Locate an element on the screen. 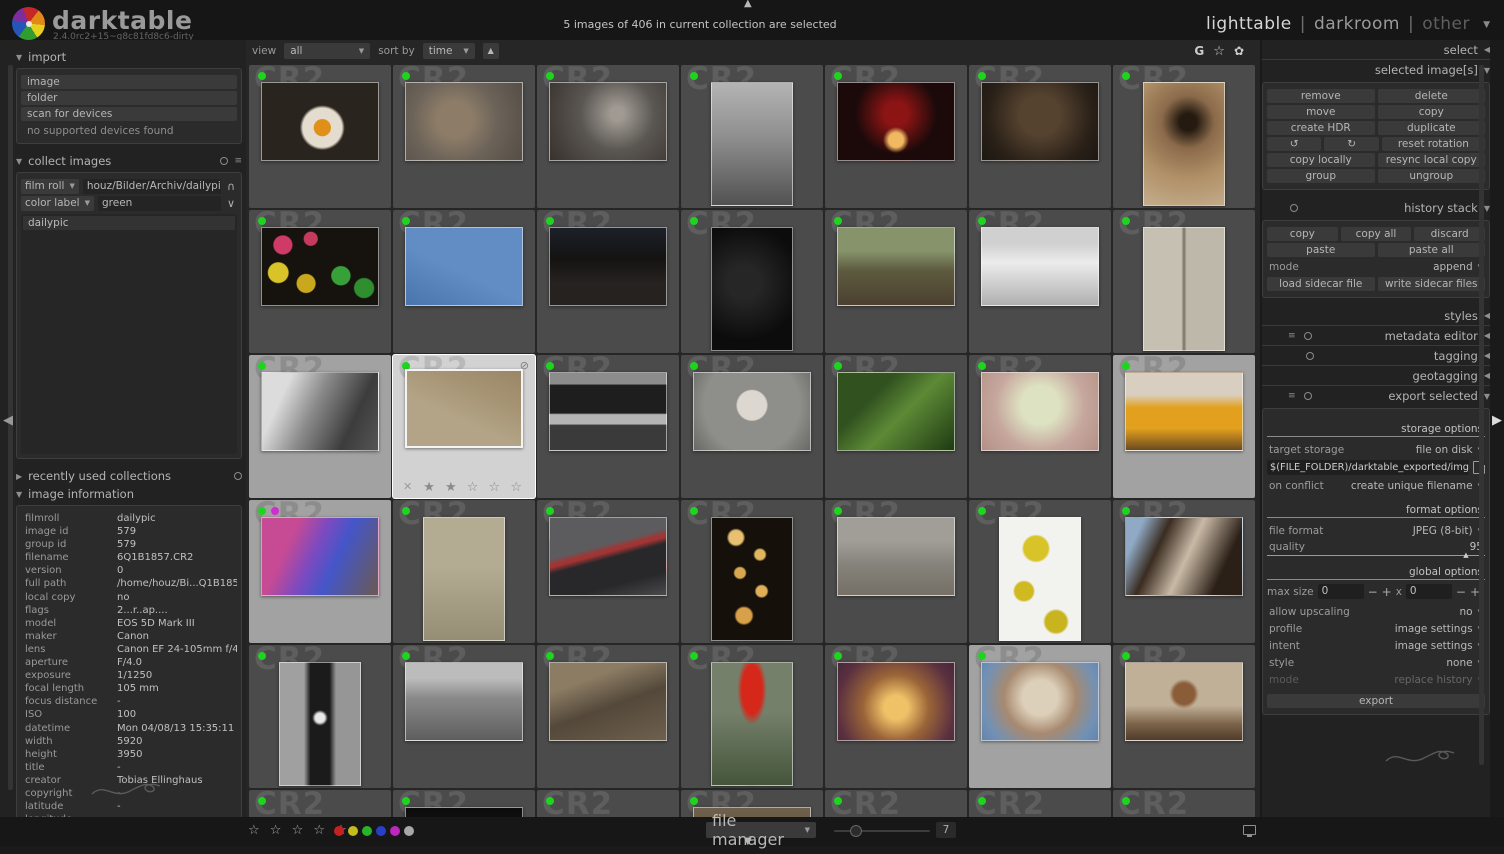 The image size is (1504, 854). chevron-down-icon: ▼ is located at coordinates (1486, 25).